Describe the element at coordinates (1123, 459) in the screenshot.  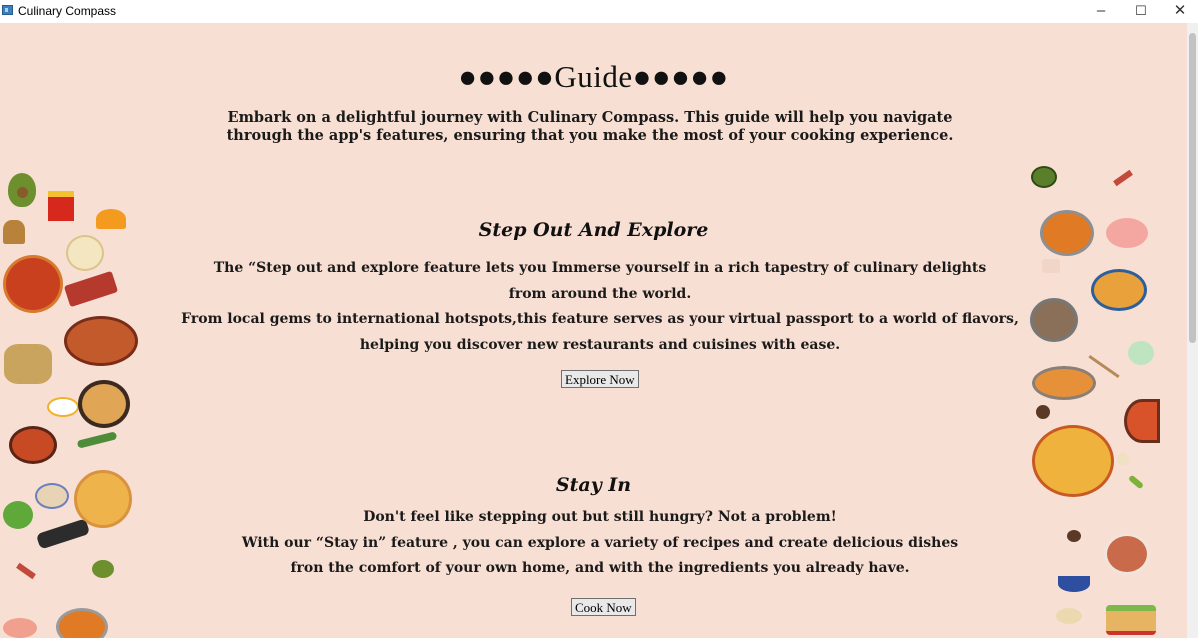
I see `garlic-icon` at that location.